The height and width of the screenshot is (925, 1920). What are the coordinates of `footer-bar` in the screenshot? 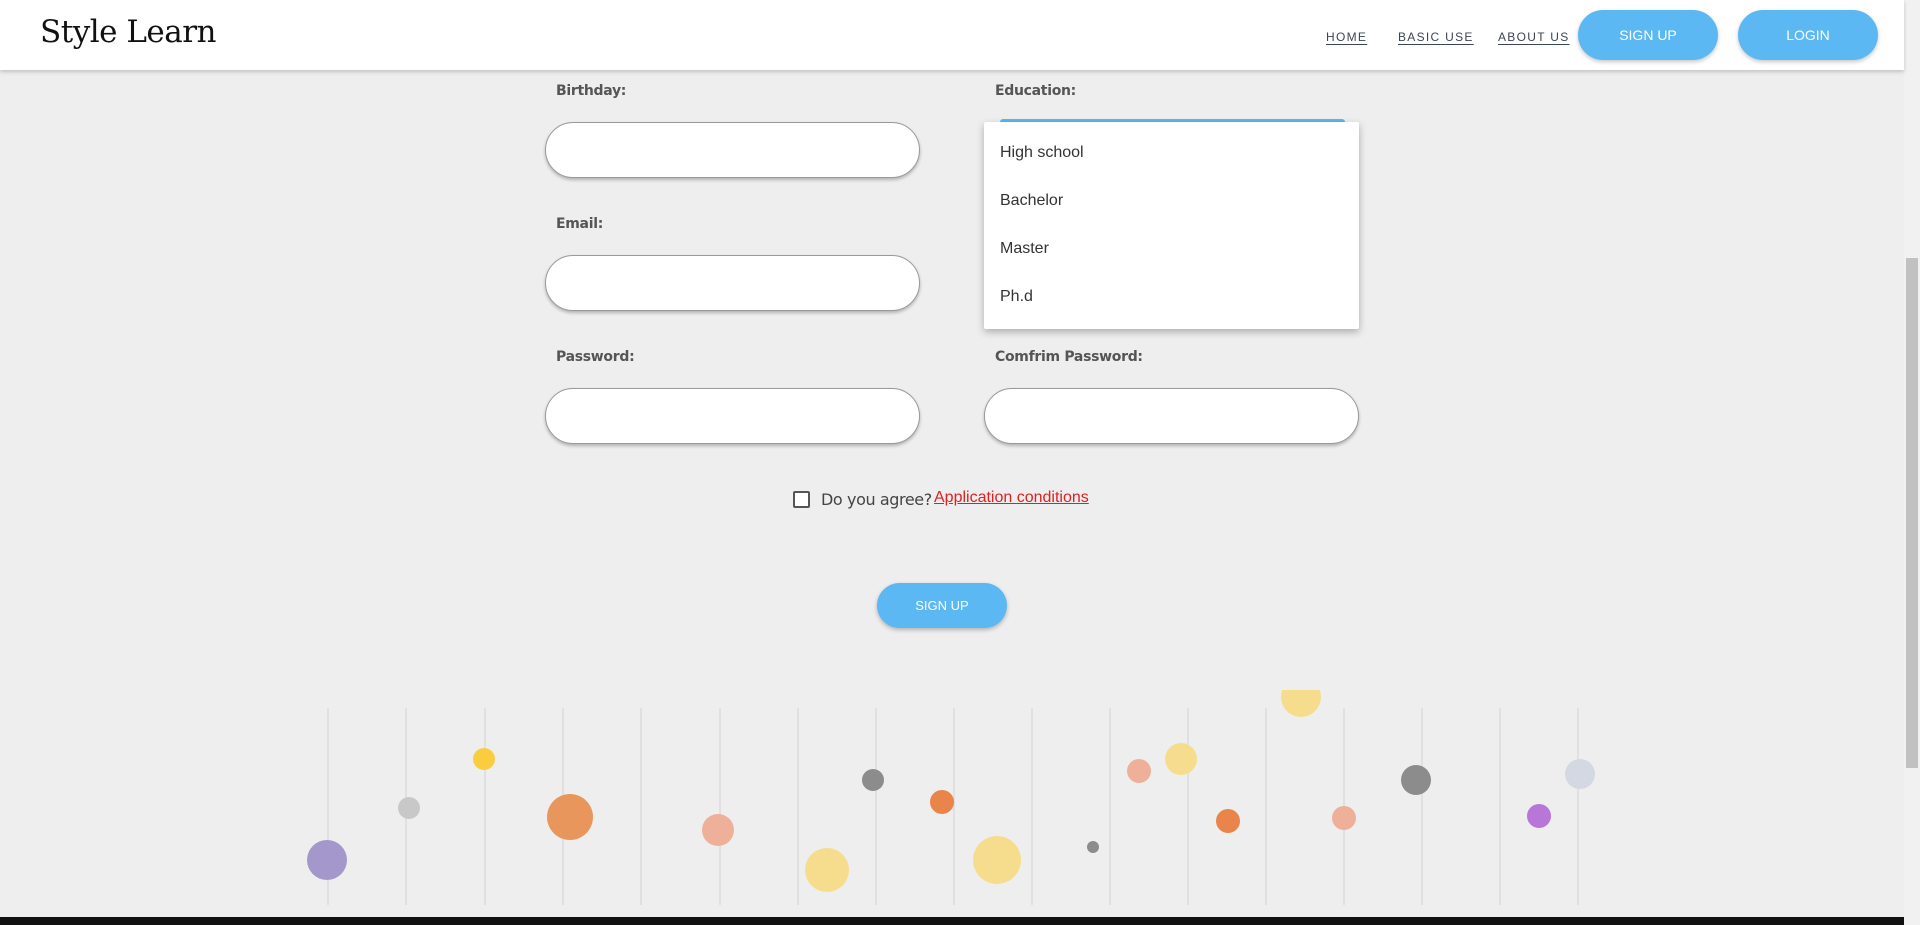 It's located at (952, 921).